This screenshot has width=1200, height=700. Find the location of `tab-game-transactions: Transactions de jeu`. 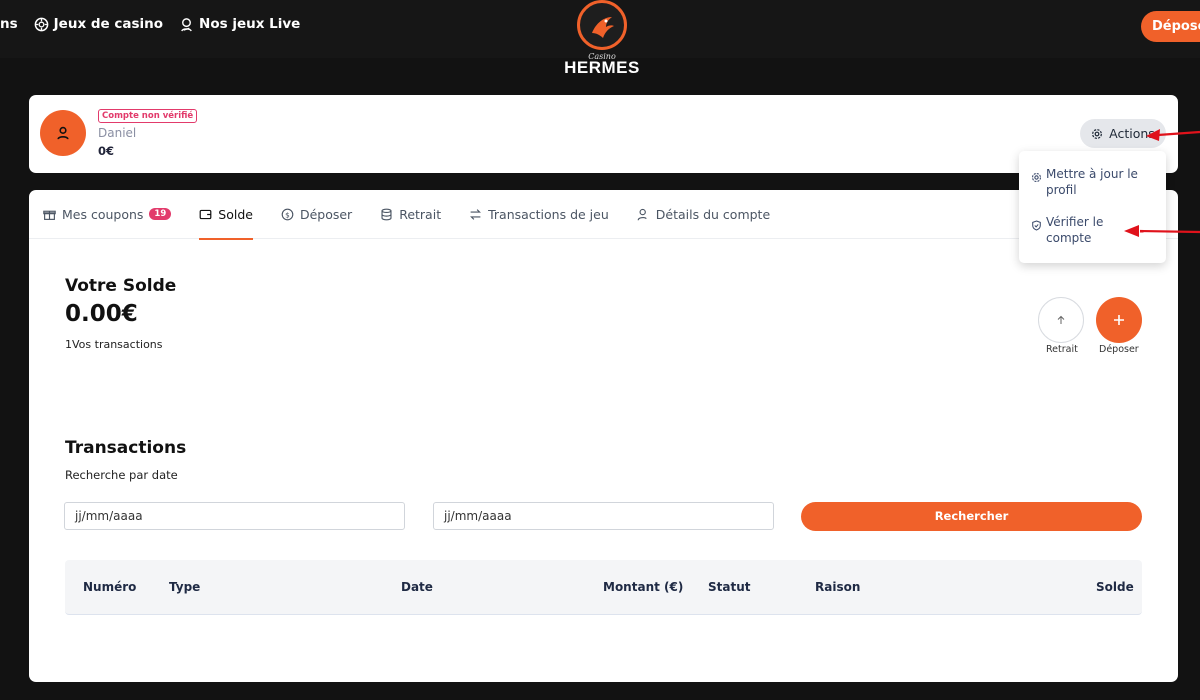

tab-game-transactions: Transactions de jeu is located at coordinates (539, 214).